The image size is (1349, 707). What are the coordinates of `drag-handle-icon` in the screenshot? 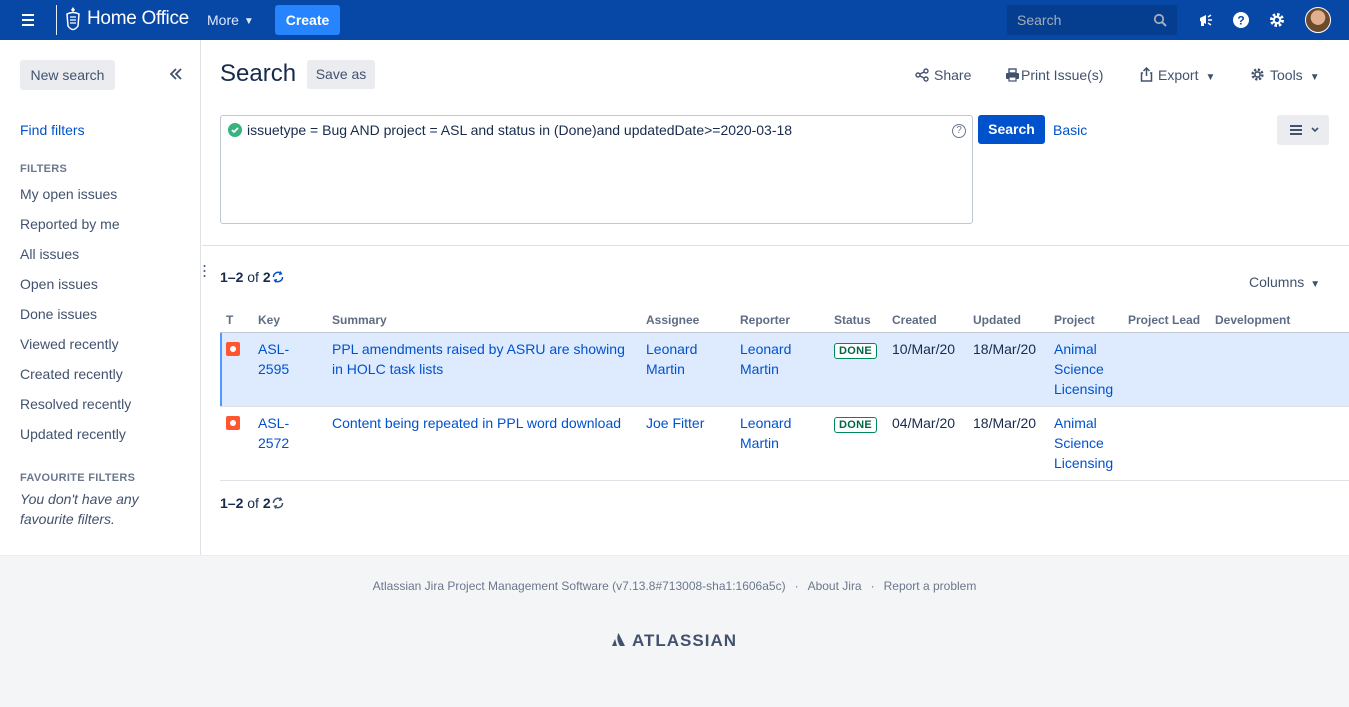 It's located at (204, 271).